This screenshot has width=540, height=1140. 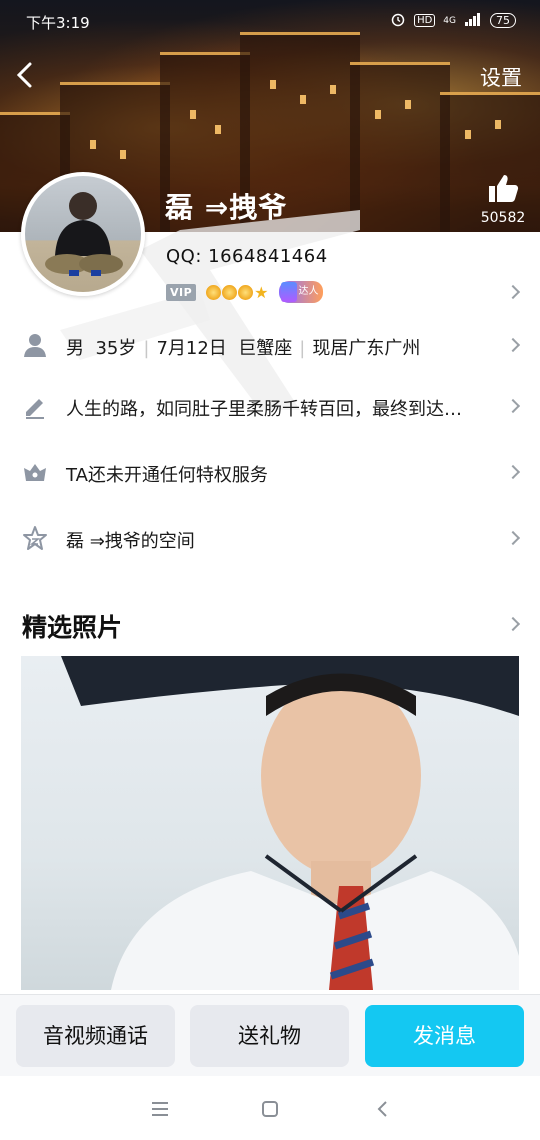 I want to click on back-button, so click(x=25, y=75).